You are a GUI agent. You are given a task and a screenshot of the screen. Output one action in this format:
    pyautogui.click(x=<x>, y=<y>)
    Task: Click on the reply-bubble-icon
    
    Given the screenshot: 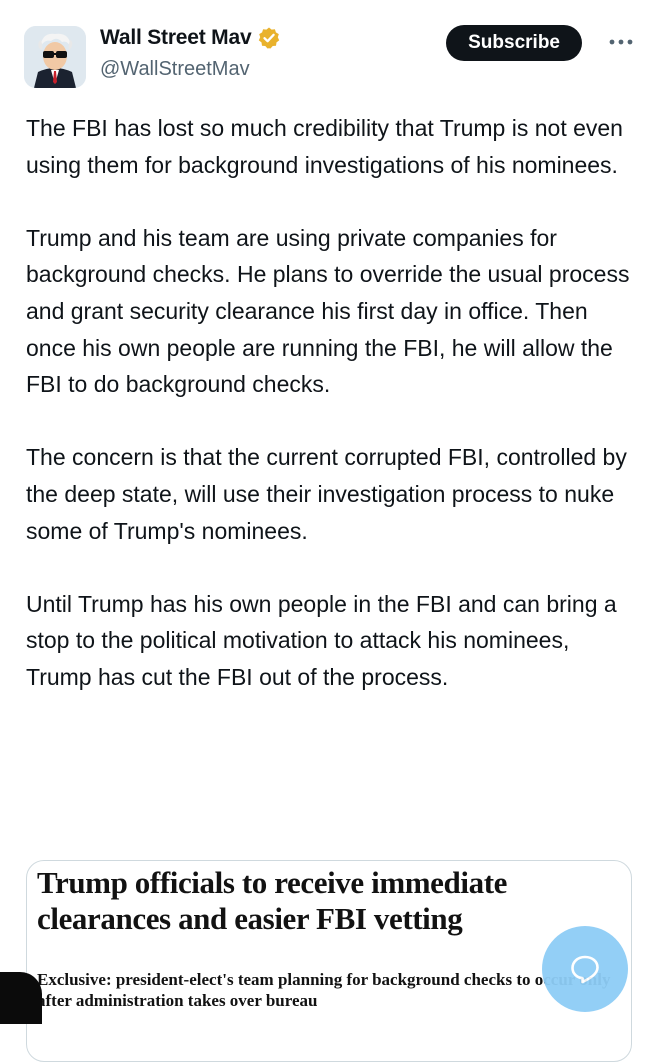 What is the action you would take?
    pyautogui.click(x=585, y=969)
    